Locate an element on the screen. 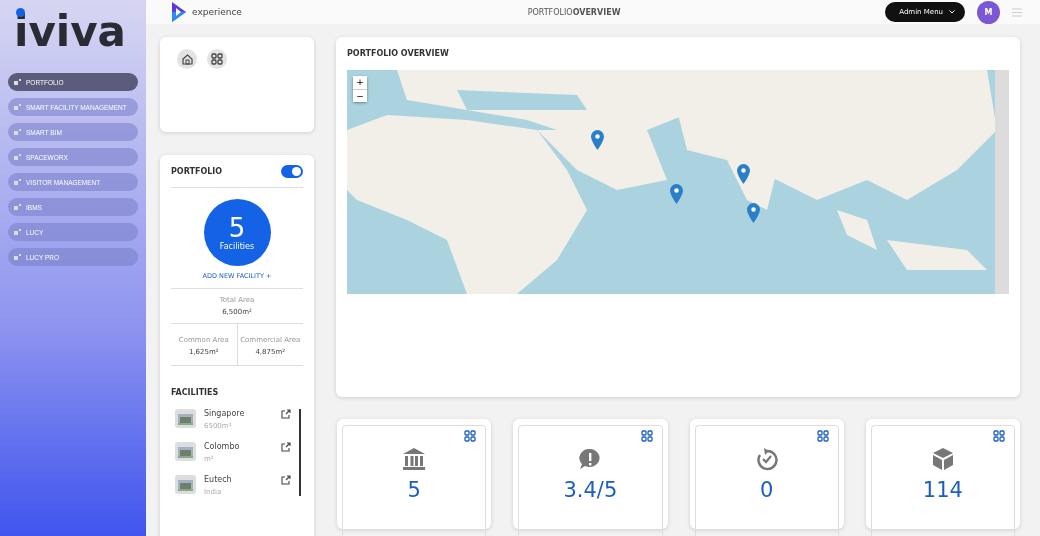 The width and height of the screenshot is (1040, 536). brand-name: experience is located at coordinates (217, 12).